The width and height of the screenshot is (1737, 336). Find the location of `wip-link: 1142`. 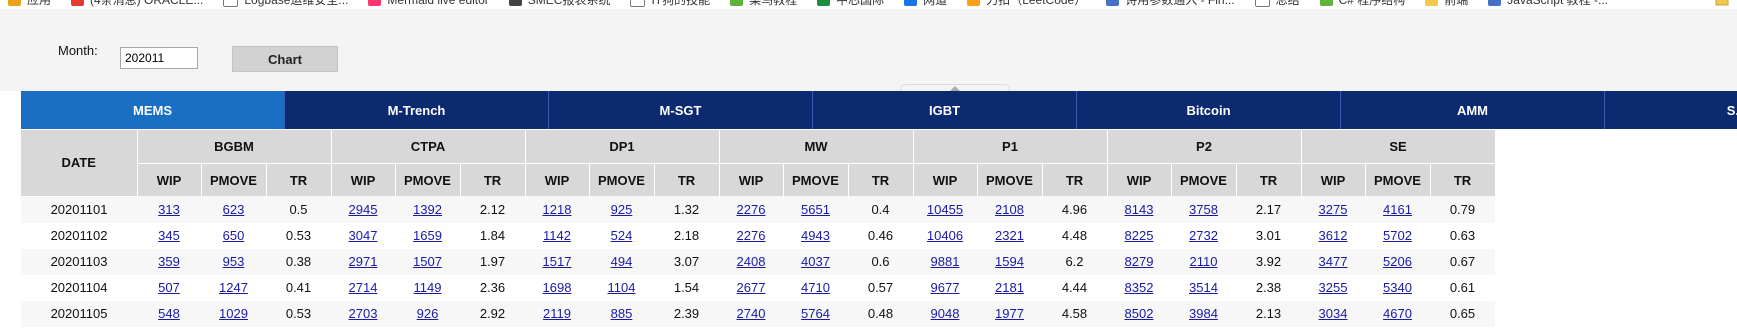

wip-link: 1142 is located at coordinates (557, 235).